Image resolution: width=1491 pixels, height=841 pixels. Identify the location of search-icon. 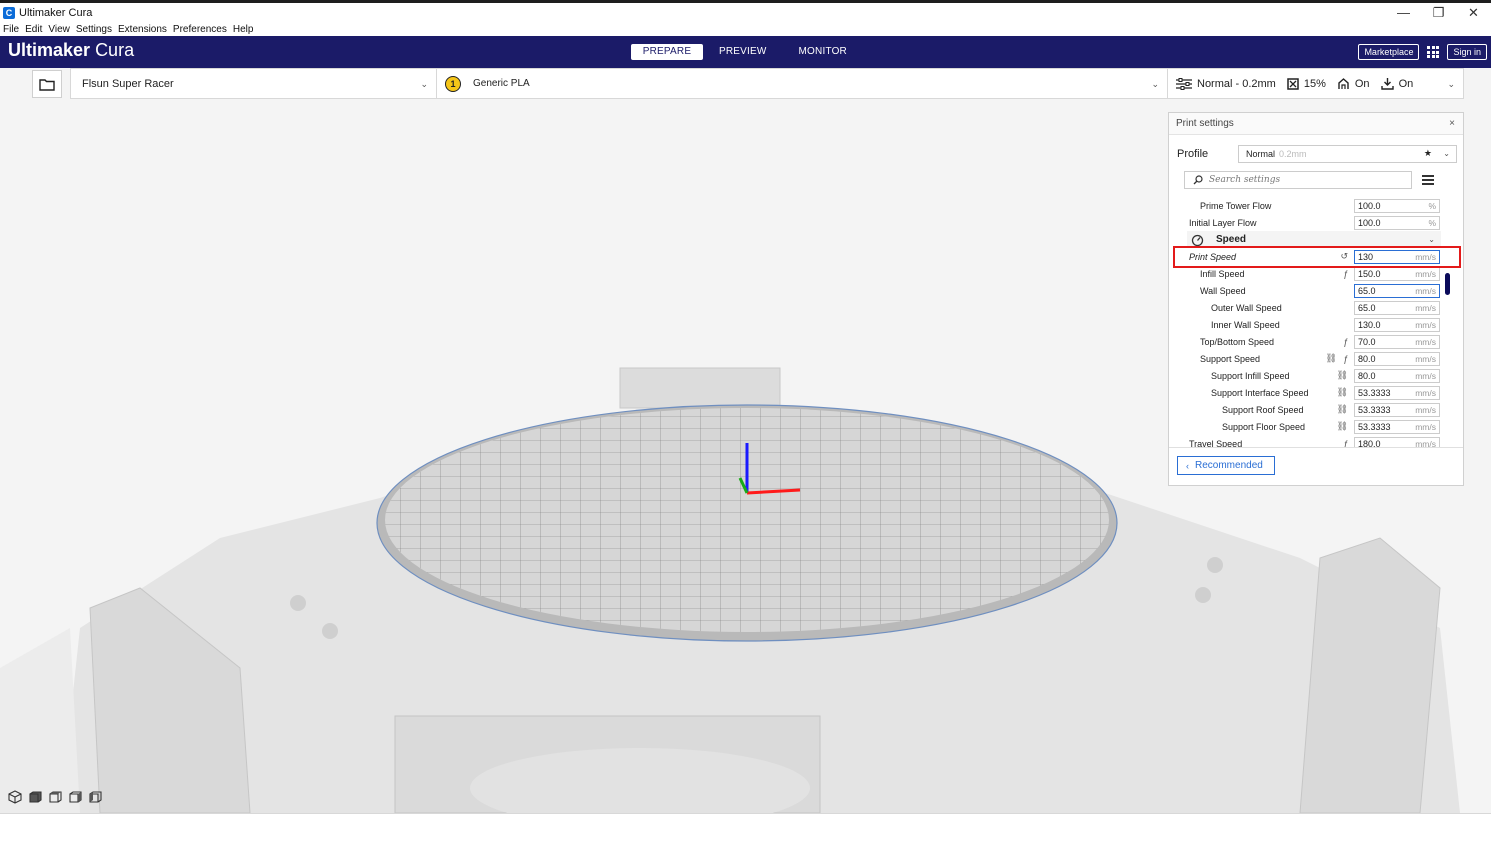
(1198, 180).